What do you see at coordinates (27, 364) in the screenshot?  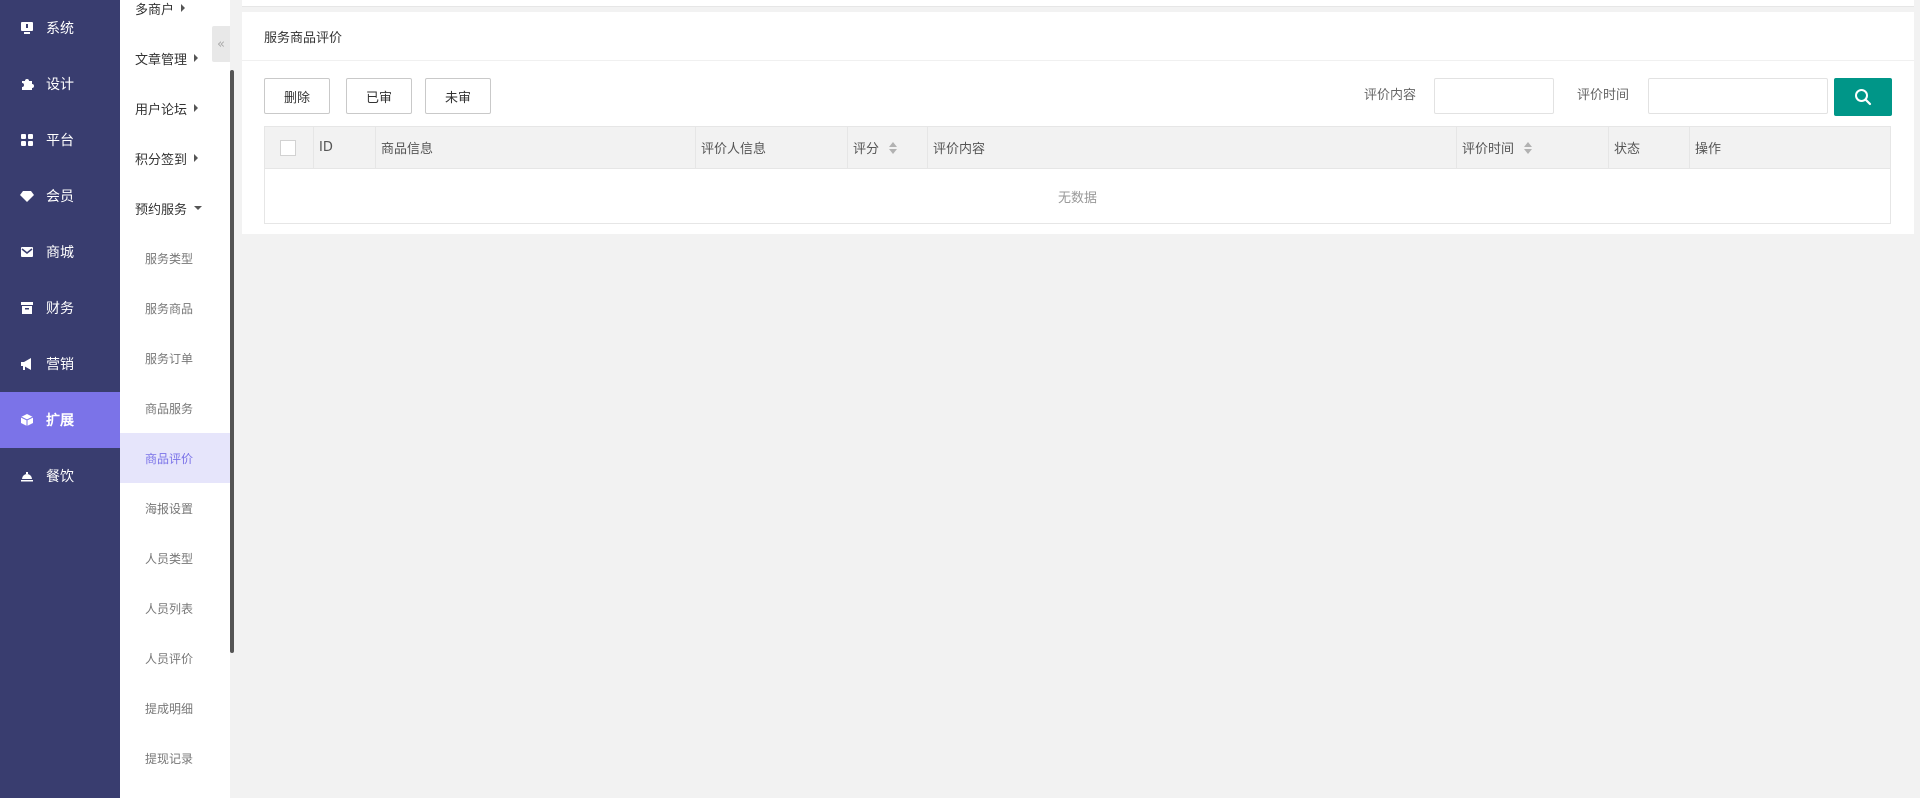 I see `megaphone-icon` at bounding box center [27, 364].